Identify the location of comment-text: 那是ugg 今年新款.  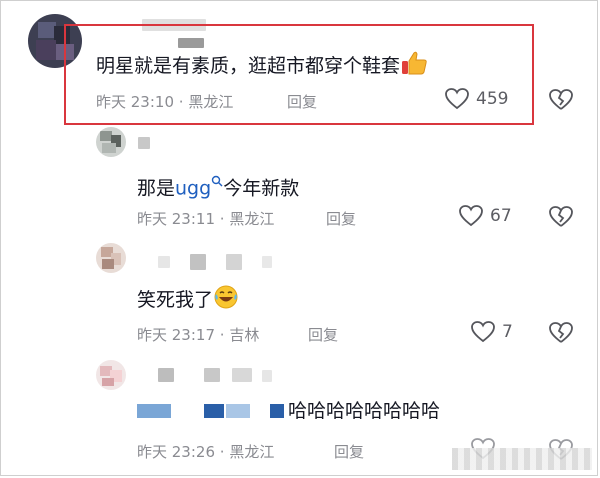
(218, 184).